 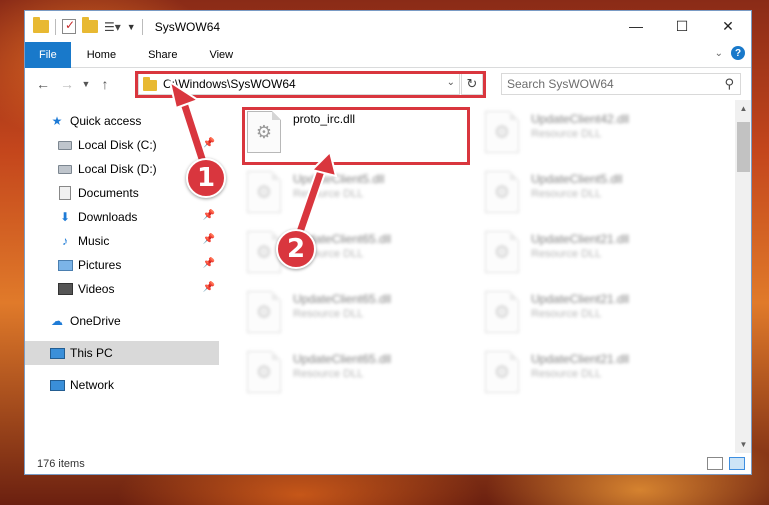 What do you see at coordinates (122, 121) in the screenshot?
I see `sidebar-item-quick-access: ★ Quick access` at bounding box center [122, 121].